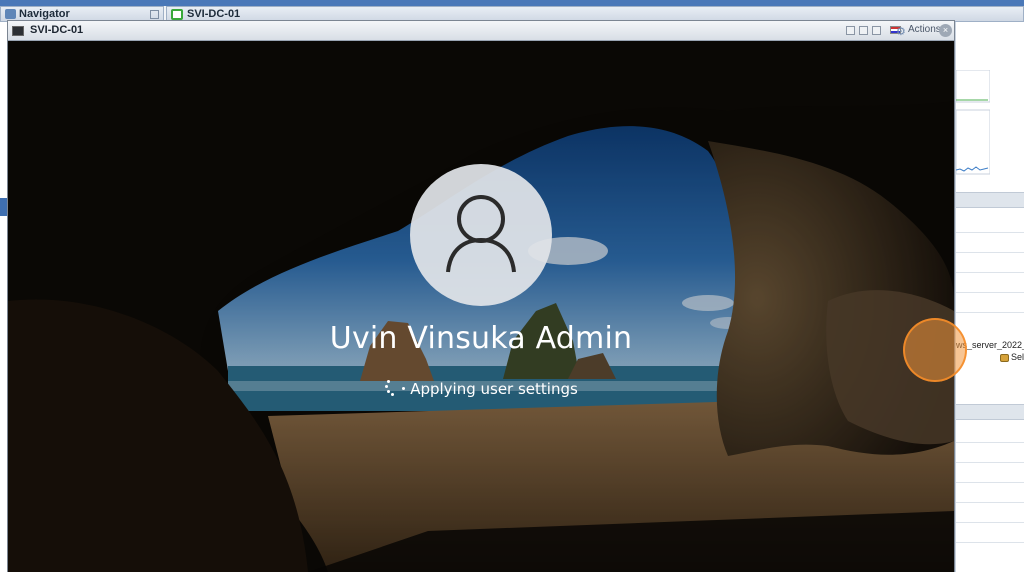 This screenshot has width=1024, height=572. What do you see at coordinates (876, 30) in the screenshot?
I see `fullscreen-icon` at bounding box center [876, 30].